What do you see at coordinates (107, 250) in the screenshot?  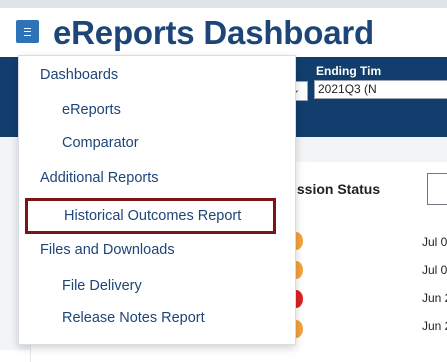 I see `menu-section-files-and-downloads: Files and Downloads` at bounding box center [107, 250].